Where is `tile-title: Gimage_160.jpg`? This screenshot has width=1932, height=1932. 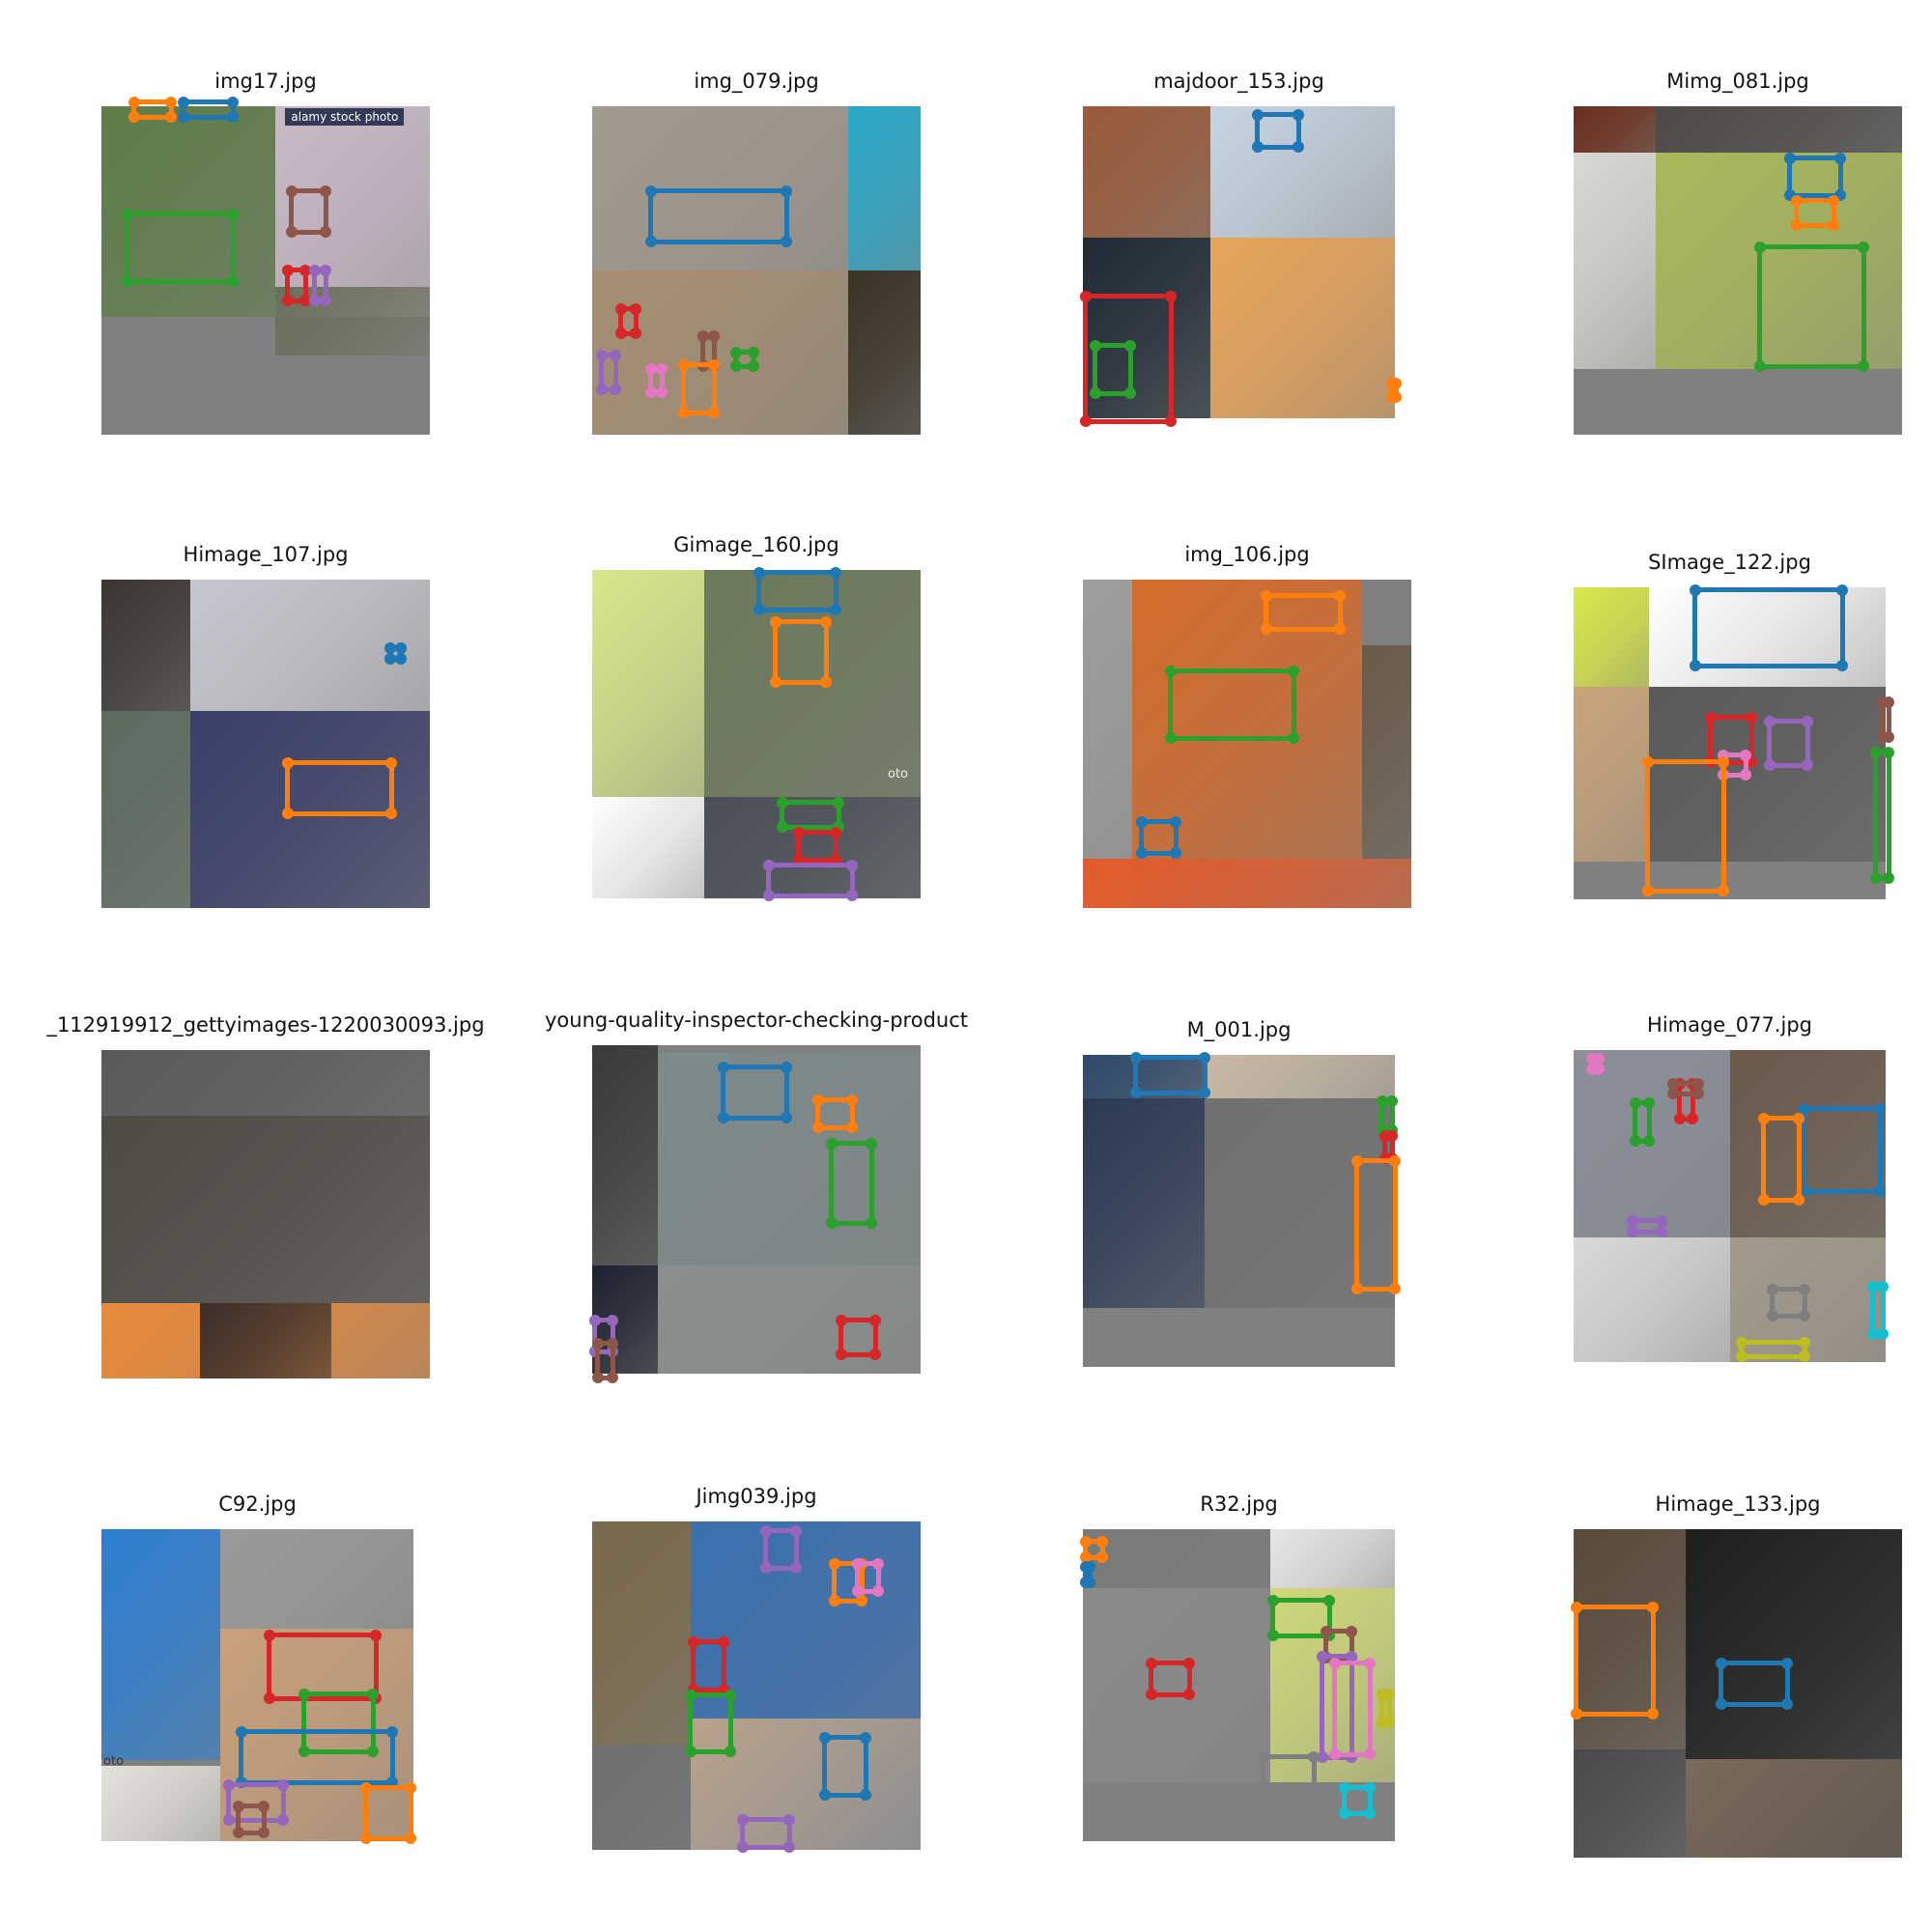 tile-title: Gimage_160.jpg is located at coordinates (756, 544).